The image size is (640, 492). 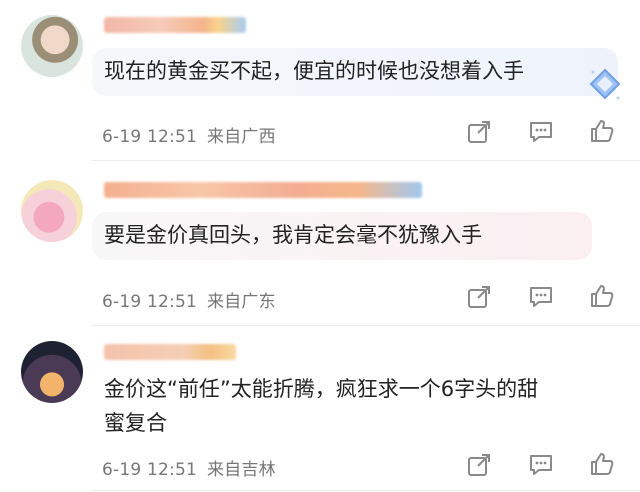 What do you see at coordinates (241, 302) in the screenshot?
I see `comment-location: 来自广东` at bounding box center [241, 302].